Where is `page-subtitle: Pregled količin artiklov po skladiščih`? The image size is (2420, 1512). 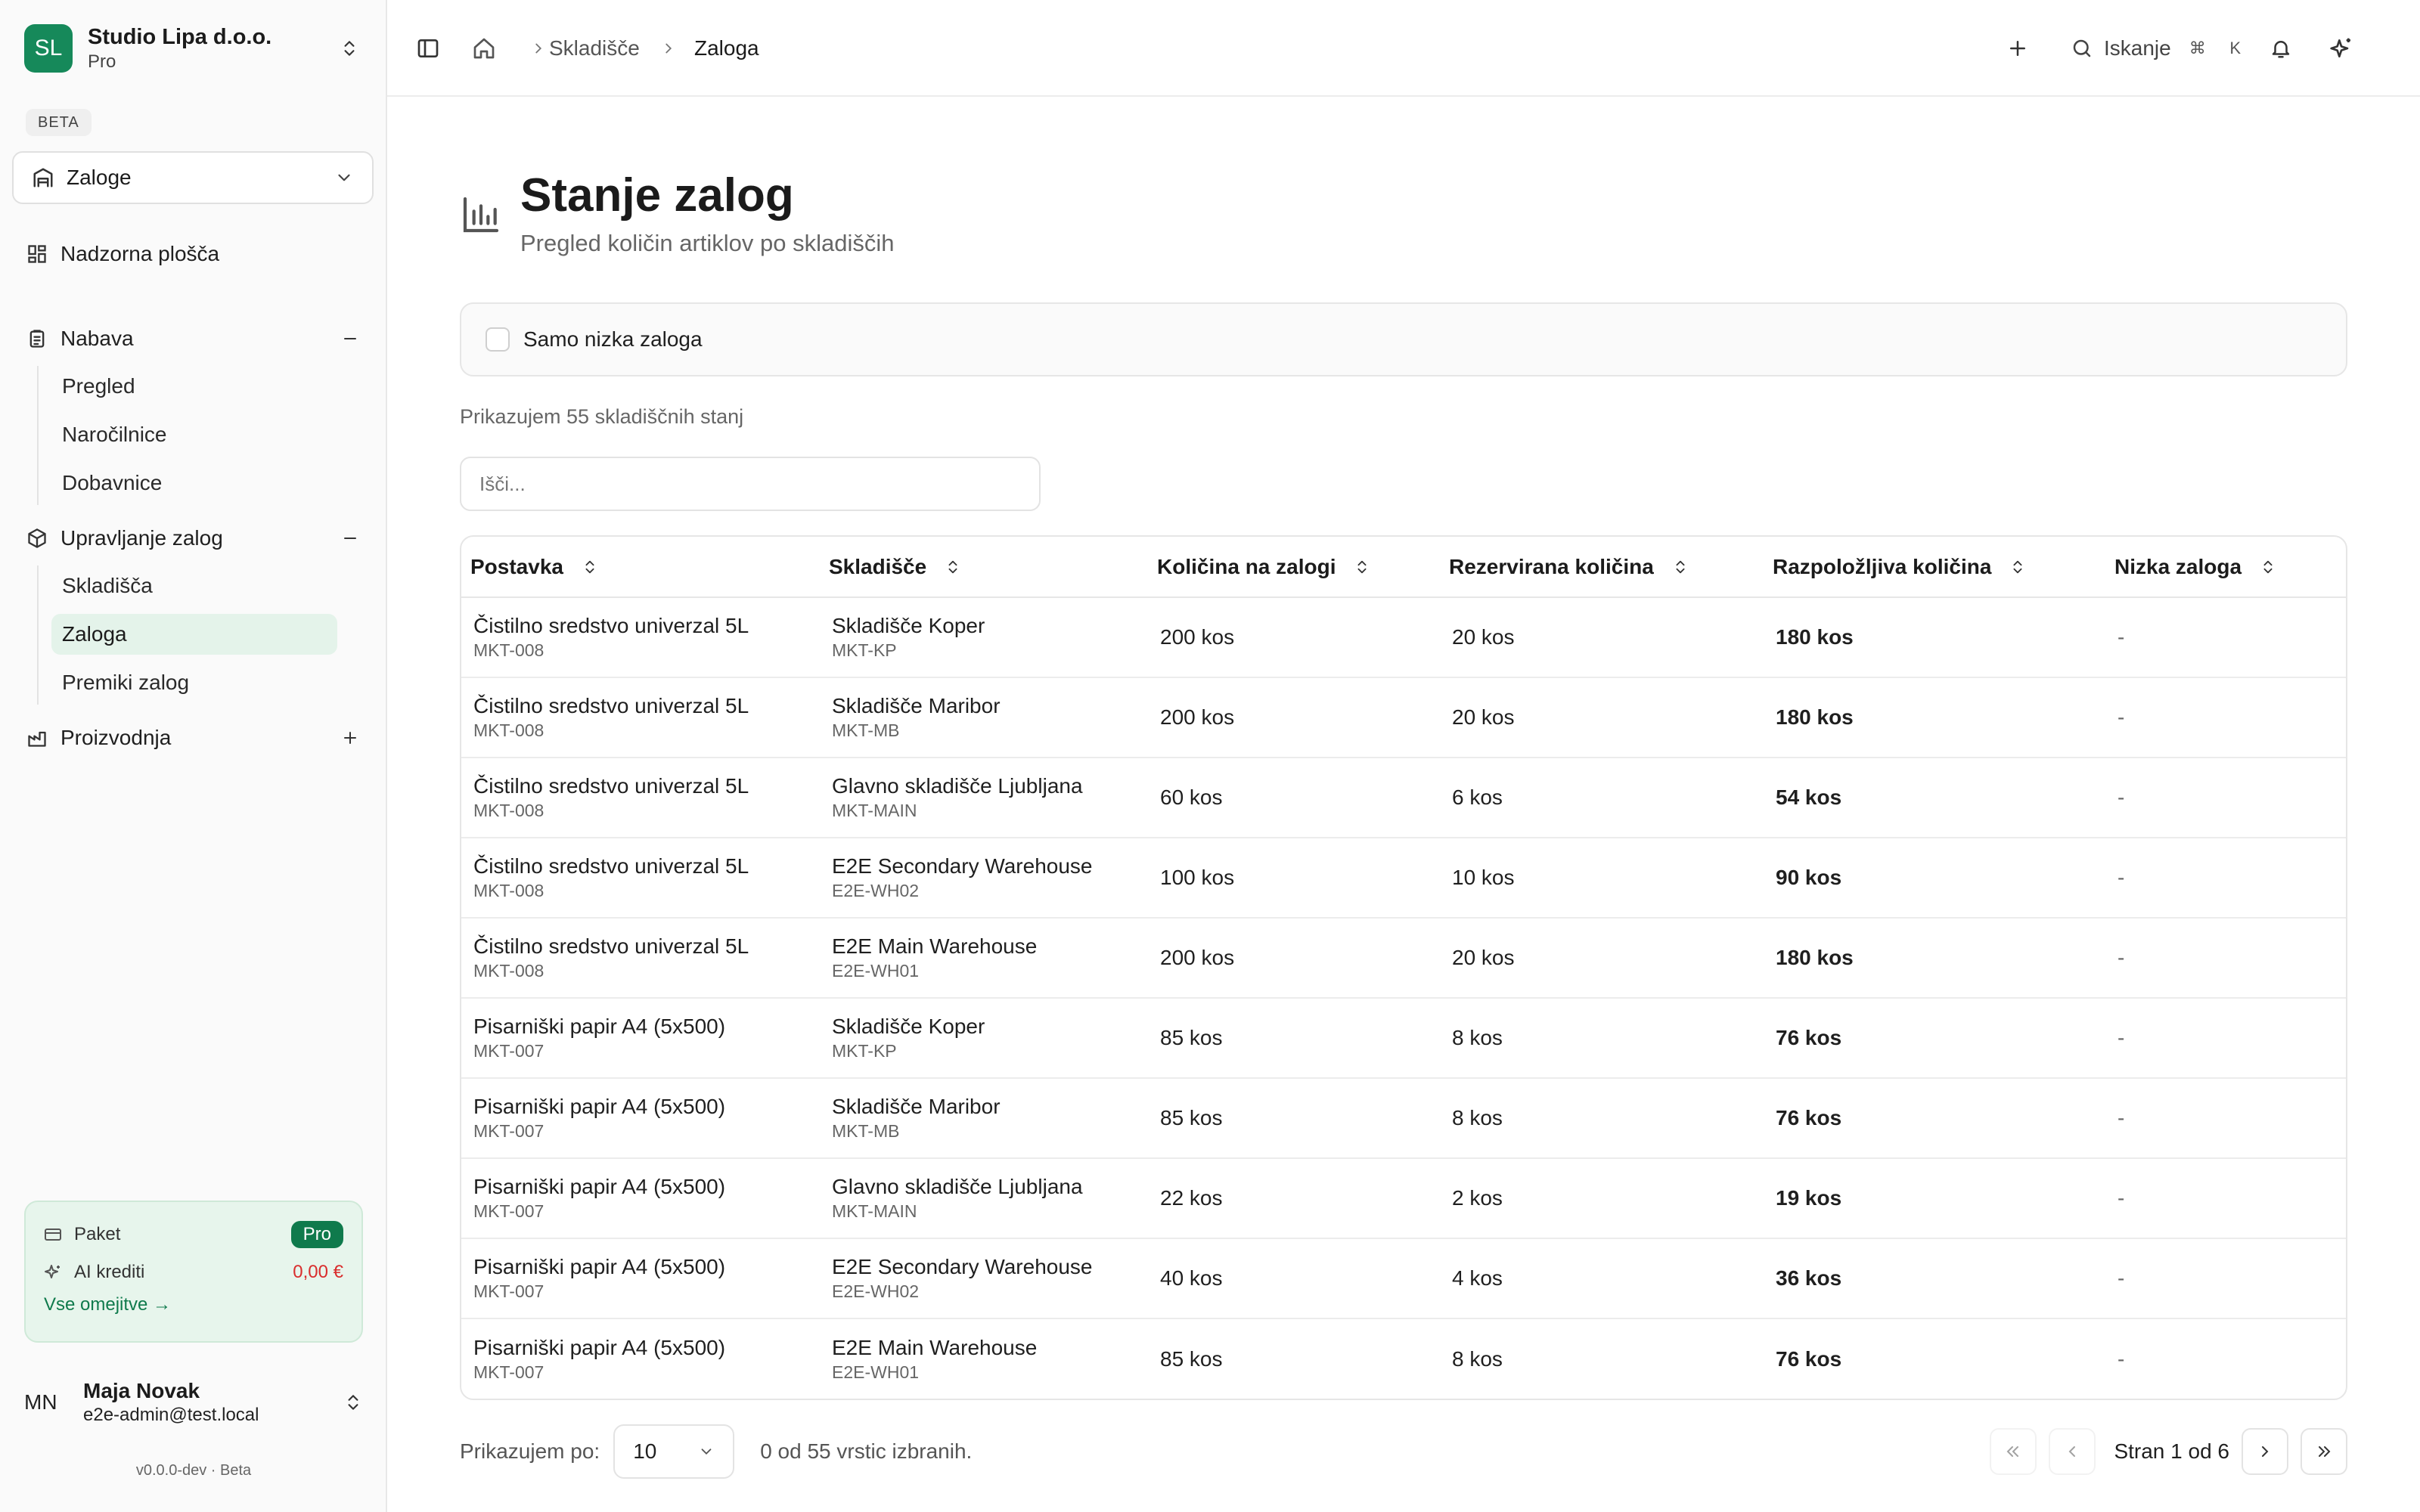 page-subtitle: Pregled količin artiklov po skladiščih is located at coordinates (707, 243).